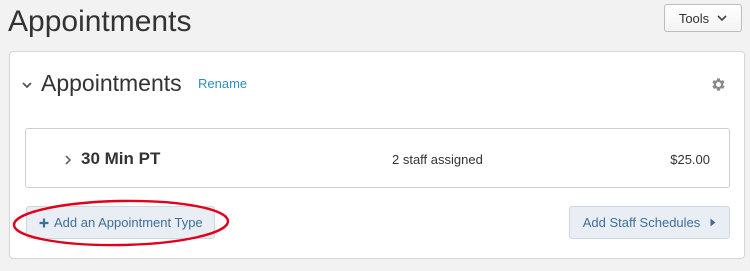 Image resolution: width=750 pixels, height=271 pixels. What do you see at coordinates (100, 21) in the screenshot?
I see `page-title: Appointments` at bounding box center [100, 21].